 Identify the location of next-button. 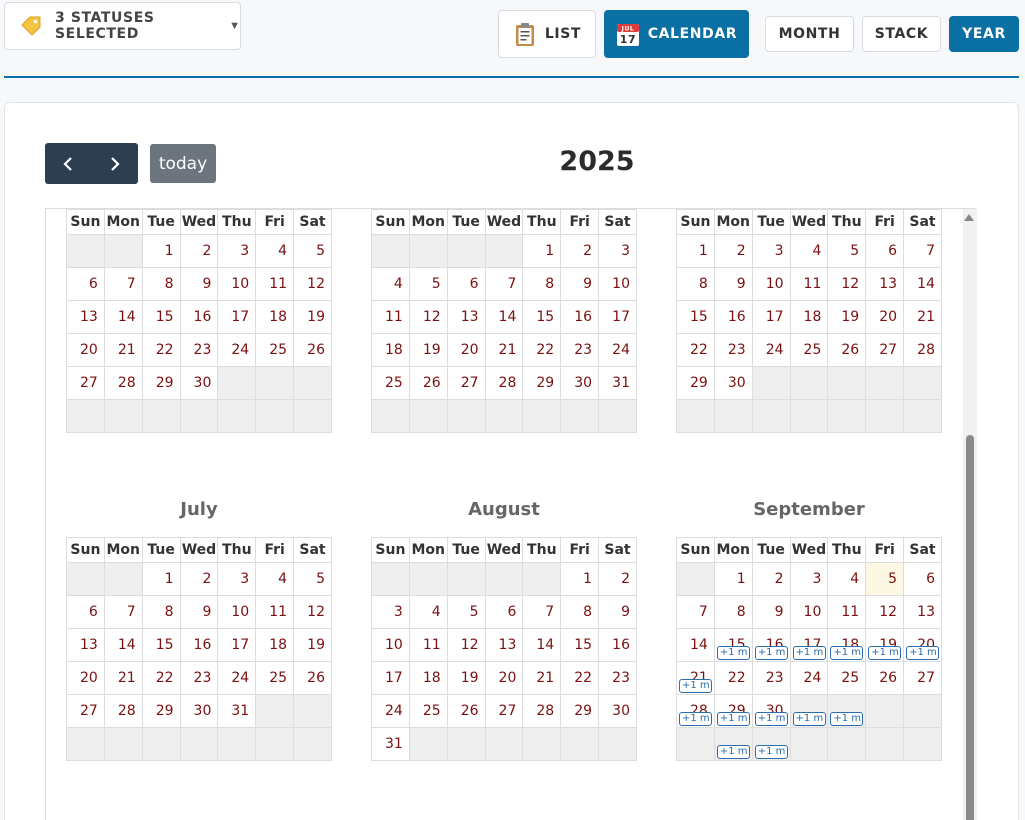
(115, 163).